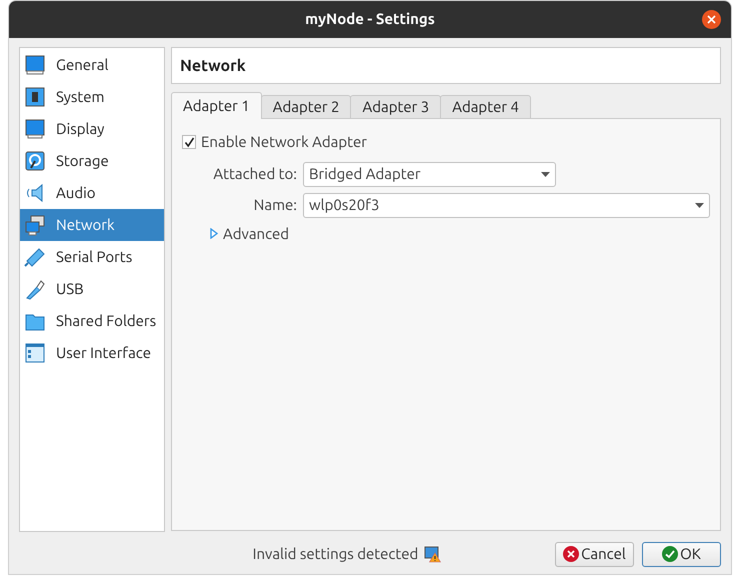 The width and height of the screenshot is (740, 582). Describe the element at coordinates (92, 97) in the screenshot. I see `sidebar-item: System` at that location.